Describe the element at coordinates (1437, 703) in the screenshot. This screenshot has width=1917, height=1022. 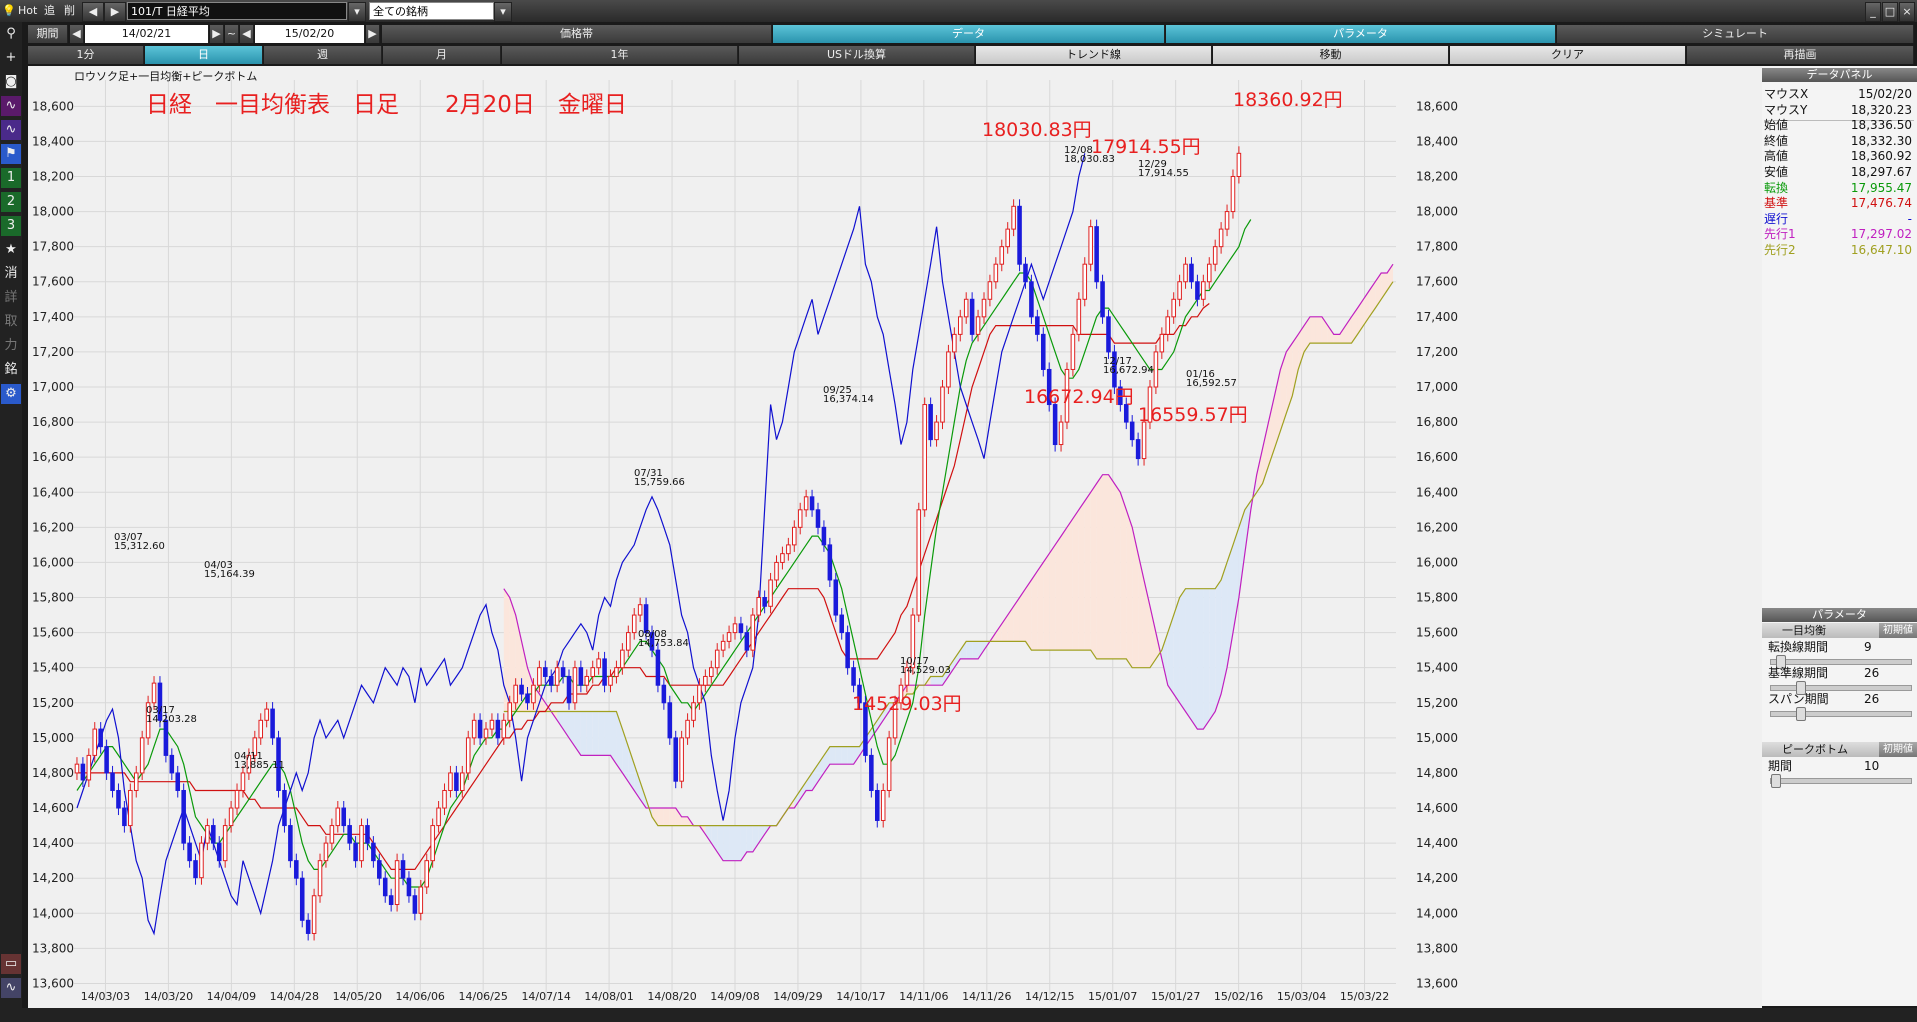
I see `y-tick-label-right: 15,200` at that location.